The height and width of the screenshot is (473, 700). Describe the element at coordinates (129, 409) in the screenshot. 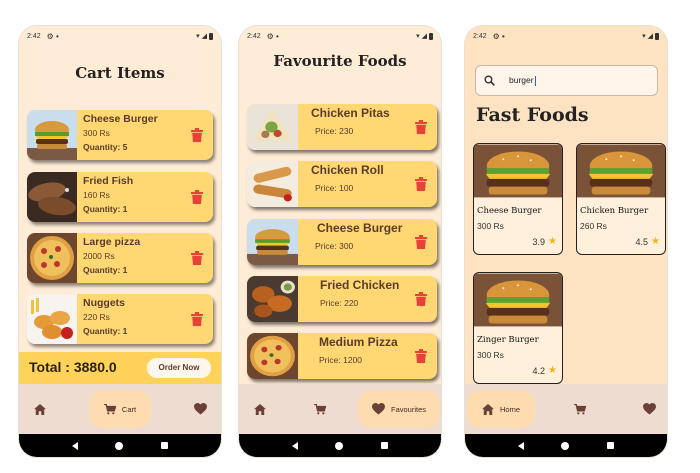

I see `nav-cart-label: Cart` at that location.